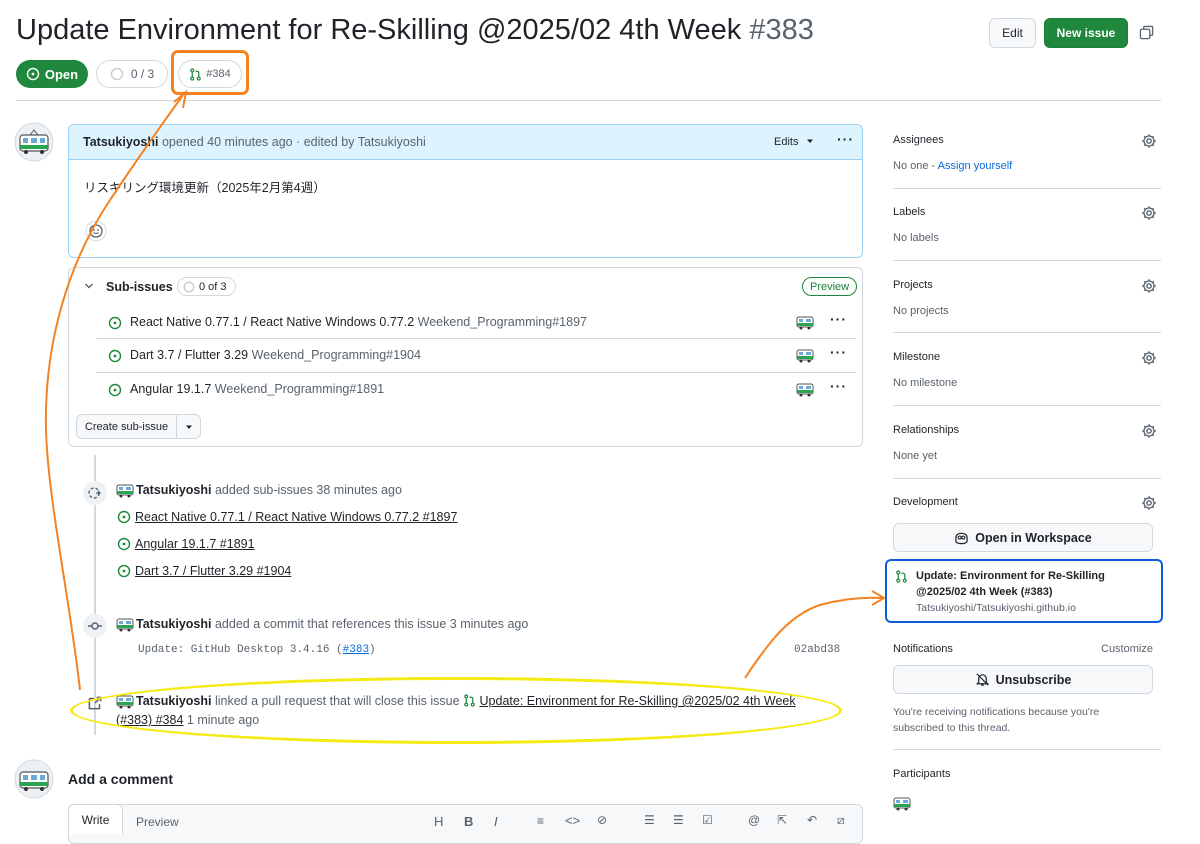 This screenshot has height=844, width=1200. What do you see at coordinates (127, 426) in the screenshot?
I see `create-subissue-button: Create sub-issue` at bounding box center [127, 426].